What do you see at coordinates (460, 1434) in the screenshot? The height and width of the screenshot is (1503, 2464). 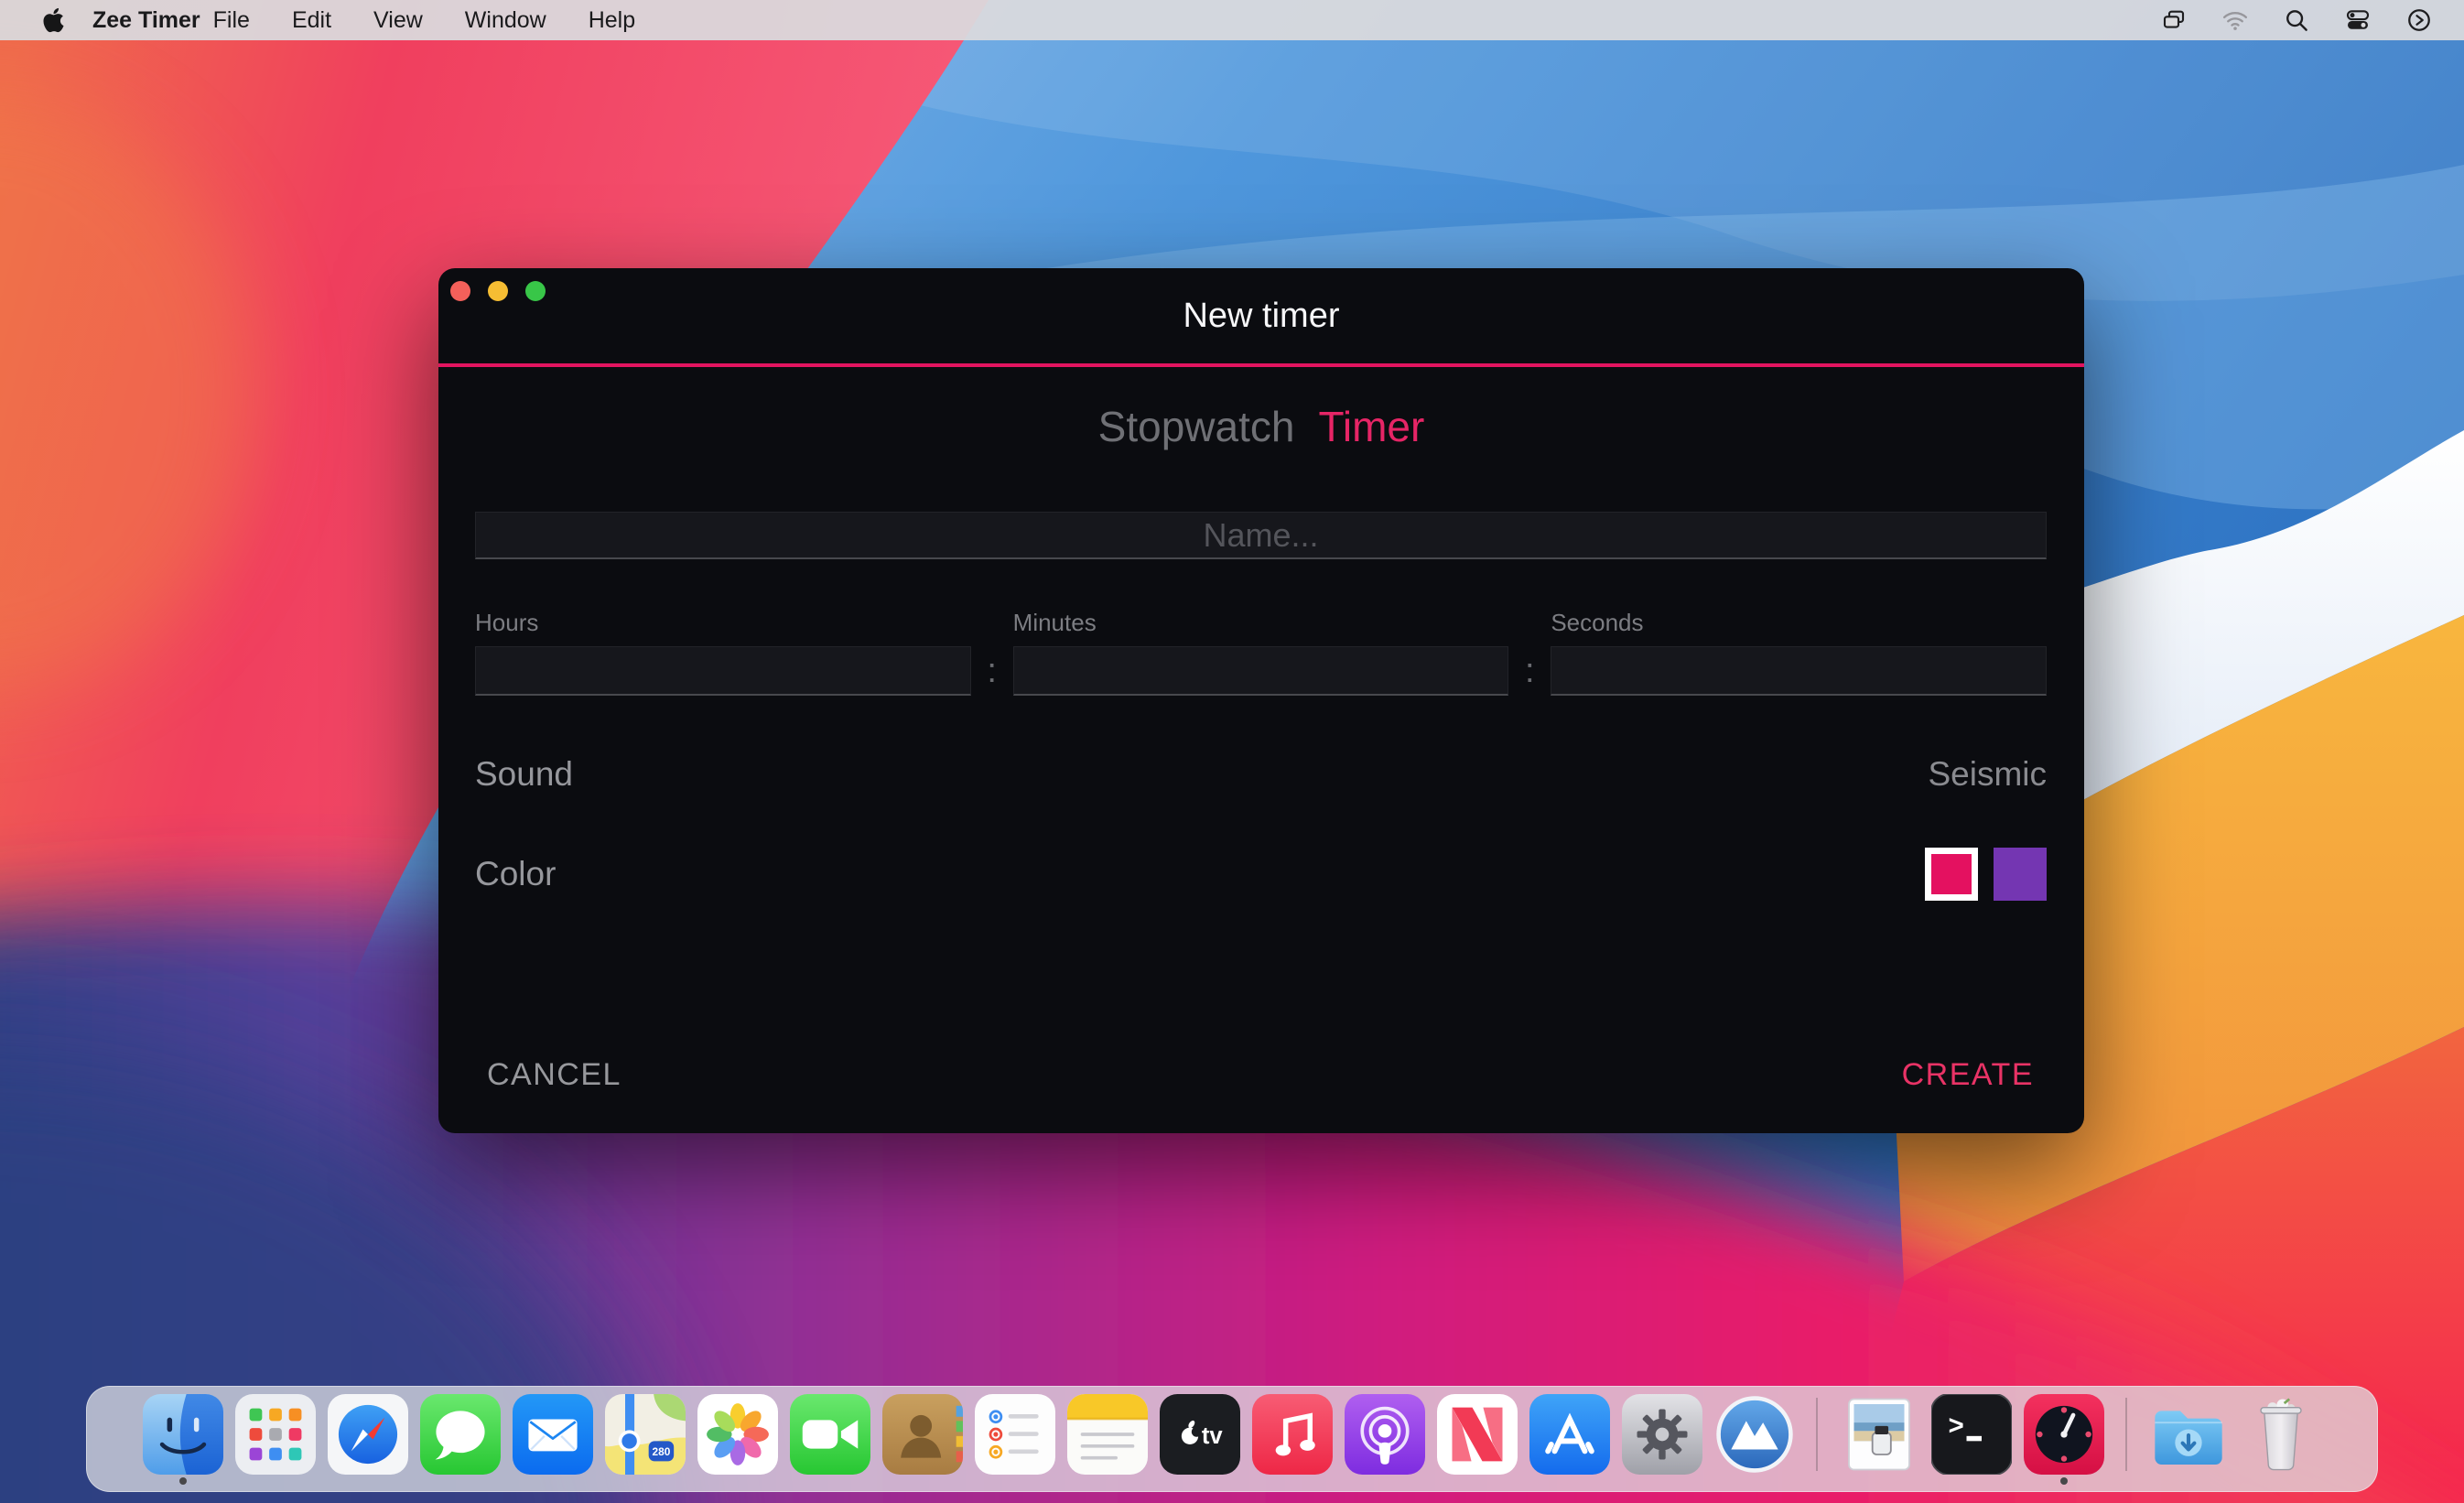 I see `messages-icon` at bounding box center [460, 1434].